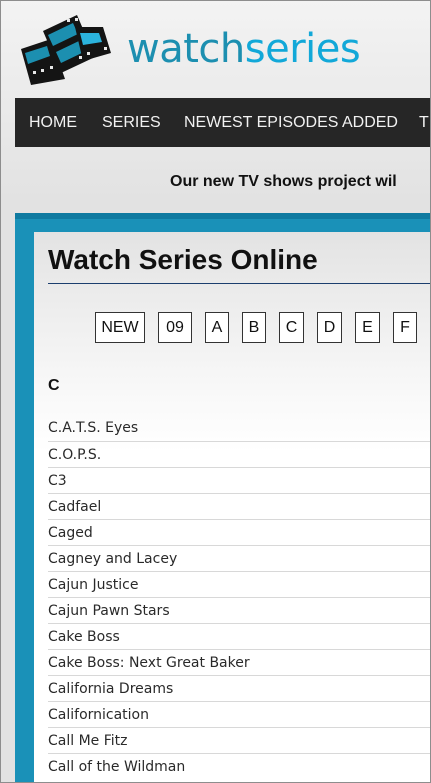 Image resolution: width=431 pixels, height=783 pixels. What do you see at coordinates (239, 610) in the screenshot?
I see `show-link: Cajun Pawn Stars` at bounding box center [239, 610].